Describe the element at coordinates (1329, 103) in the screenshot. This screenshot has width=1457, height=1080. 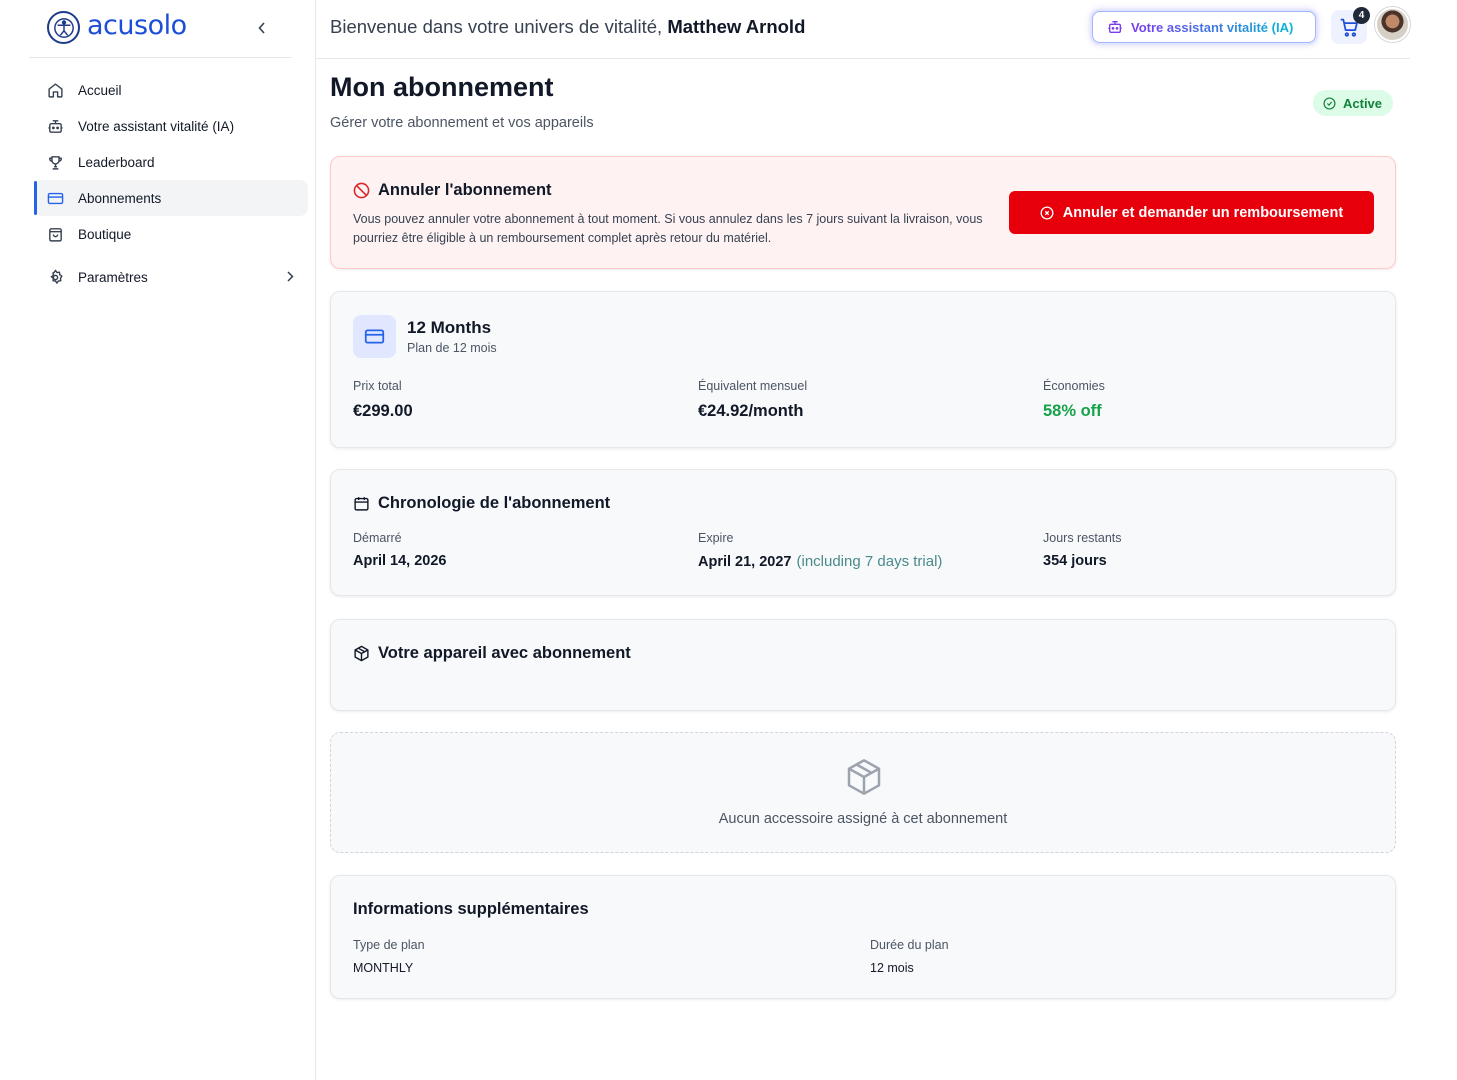
I see `check-circle-icon` at that location.